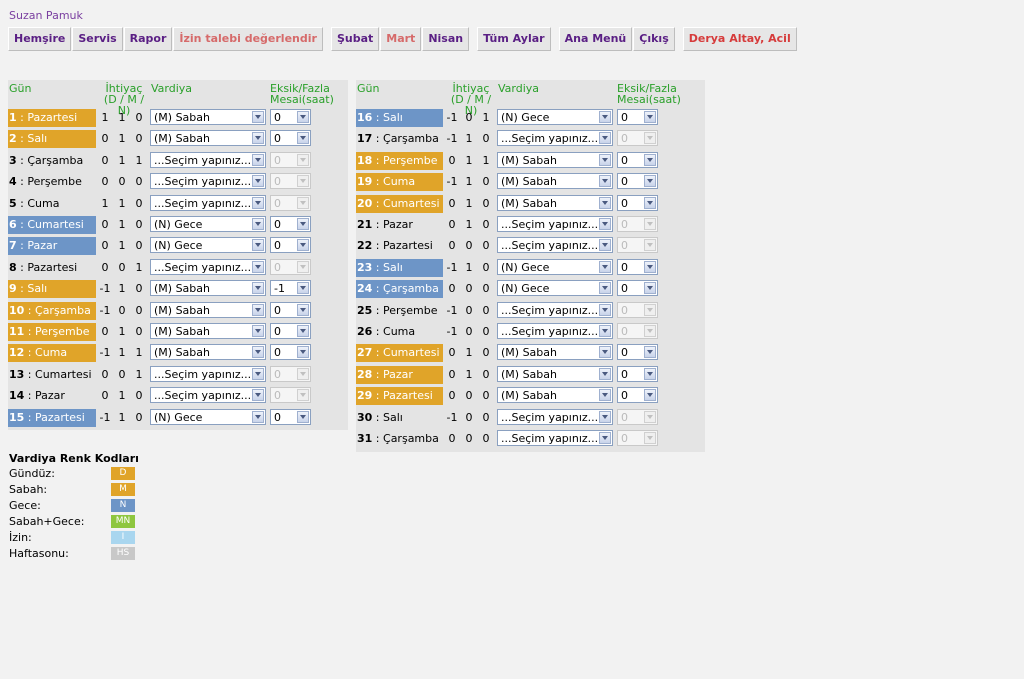  Describe the element at coordinates (20, 88) in the screenshot. I see `header-gun: Gün` at that location.